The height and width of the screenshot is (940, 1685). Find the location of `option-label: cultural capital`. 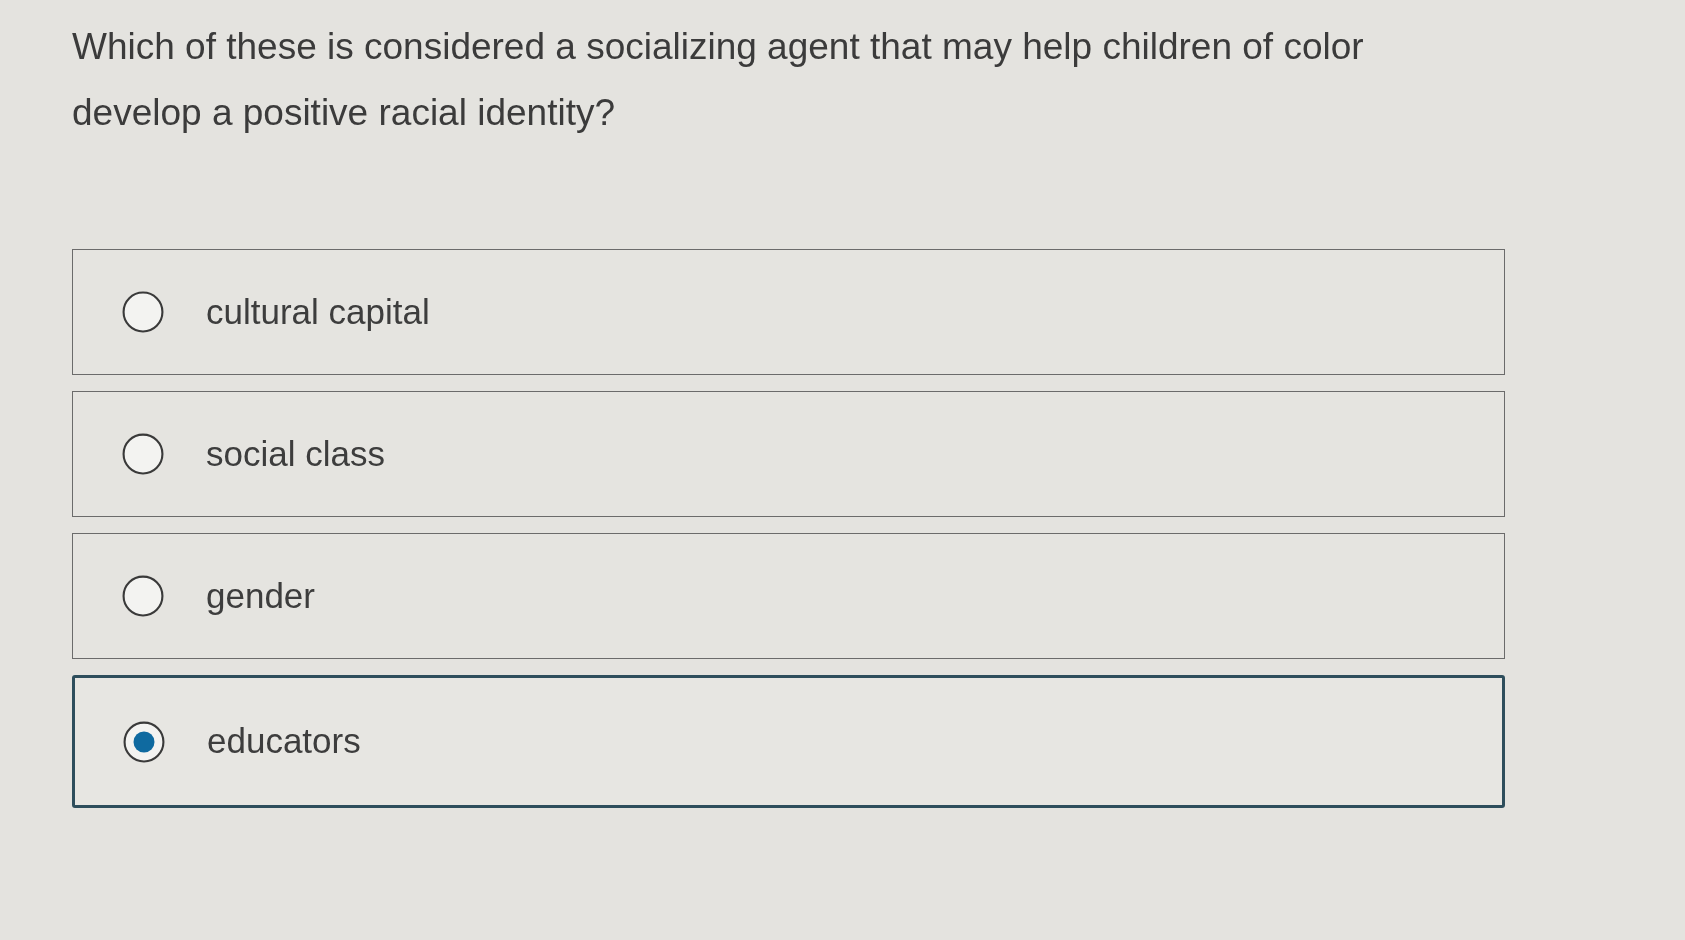

option-label: cultural capital is located at coordinates (318, 311).